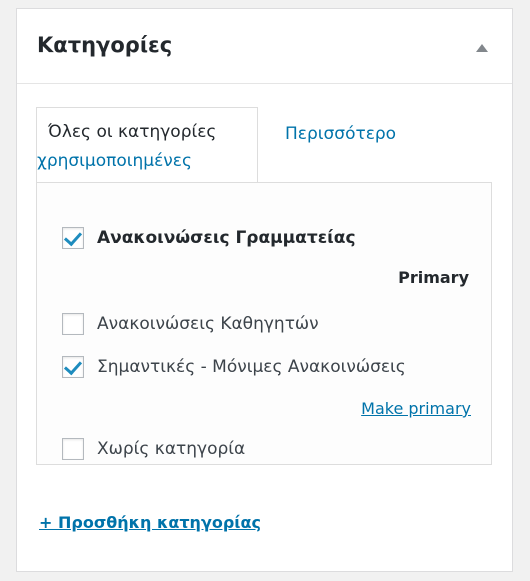 Image resolution: width=530 pixels, height=581 pixels. I want to click on category-label: Σημαντικές - Μόνιμες Ανακοινώσεις, so click(251, 367).